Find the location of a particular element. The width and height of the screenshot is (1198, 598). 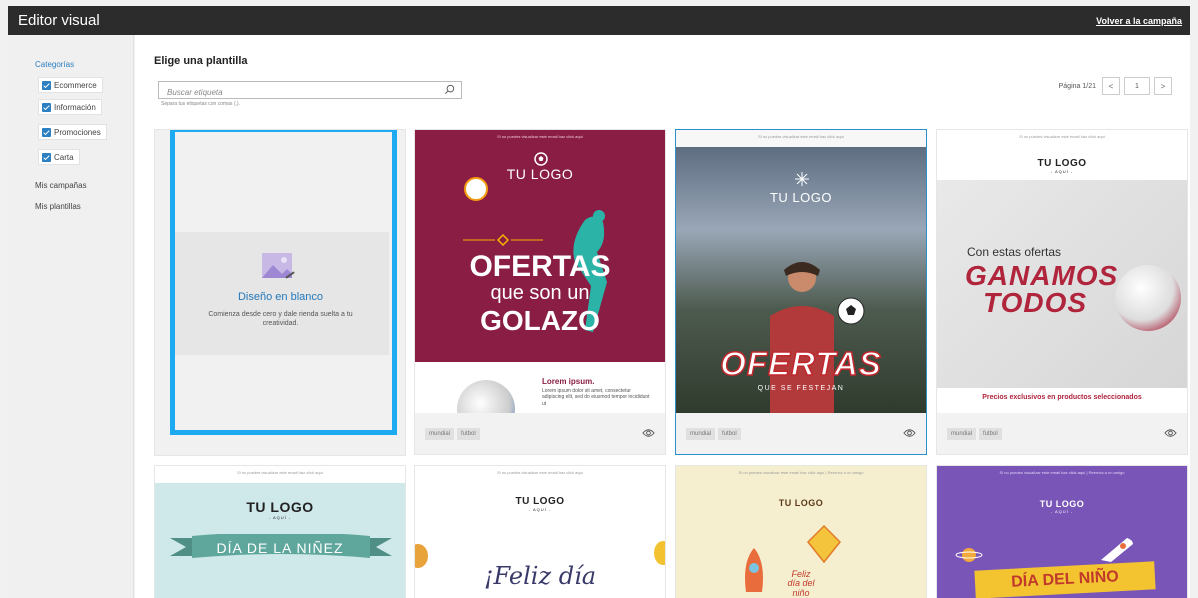

lower-title: Lorem ipsum. is located at coordinates (568, 381).